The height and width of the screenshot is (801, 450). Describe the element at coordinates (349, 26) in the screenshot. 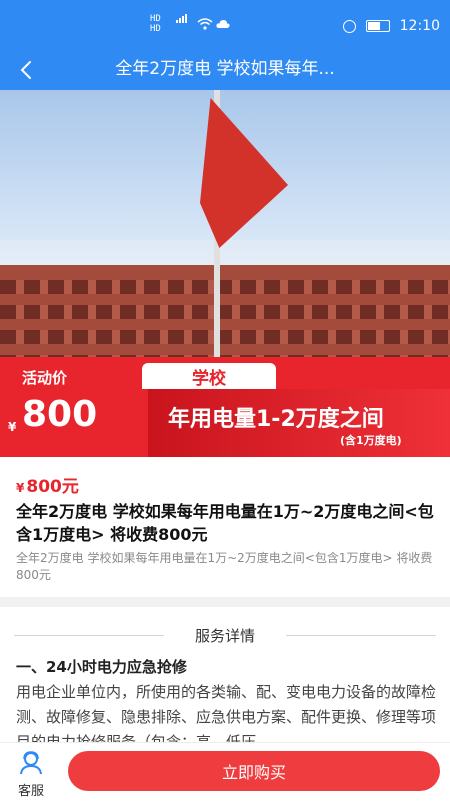

I see `alarm-icon` at that location.